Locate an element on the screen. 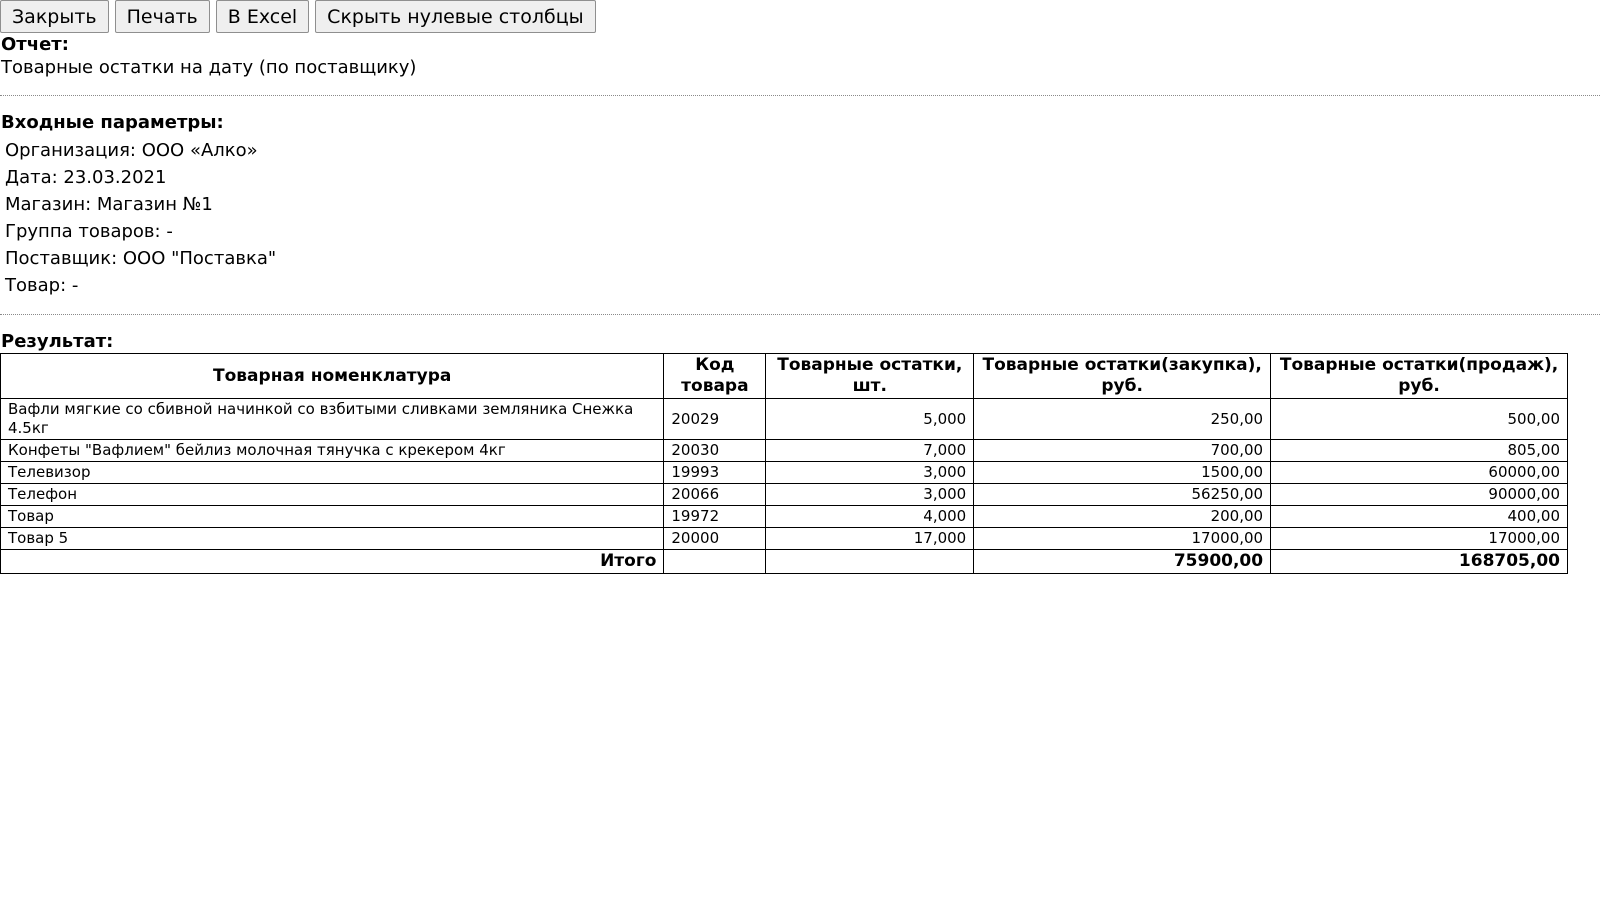 The width and height of the screenshot is (1600, 900). cell-qty: 4,000 is located at coordinates (870, 516).